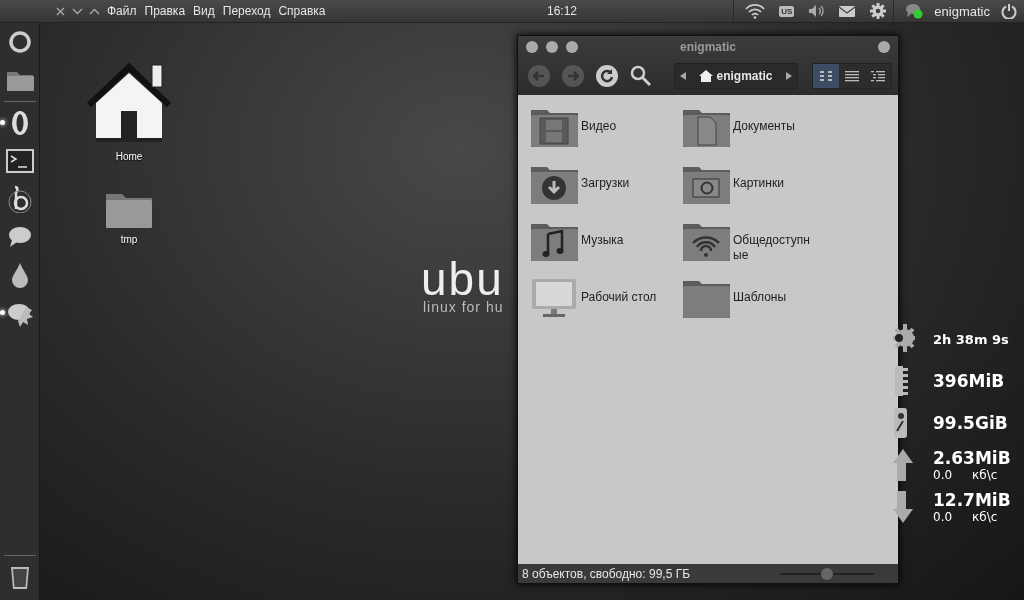  I want to click on icon-view-button, so click(826, 76).